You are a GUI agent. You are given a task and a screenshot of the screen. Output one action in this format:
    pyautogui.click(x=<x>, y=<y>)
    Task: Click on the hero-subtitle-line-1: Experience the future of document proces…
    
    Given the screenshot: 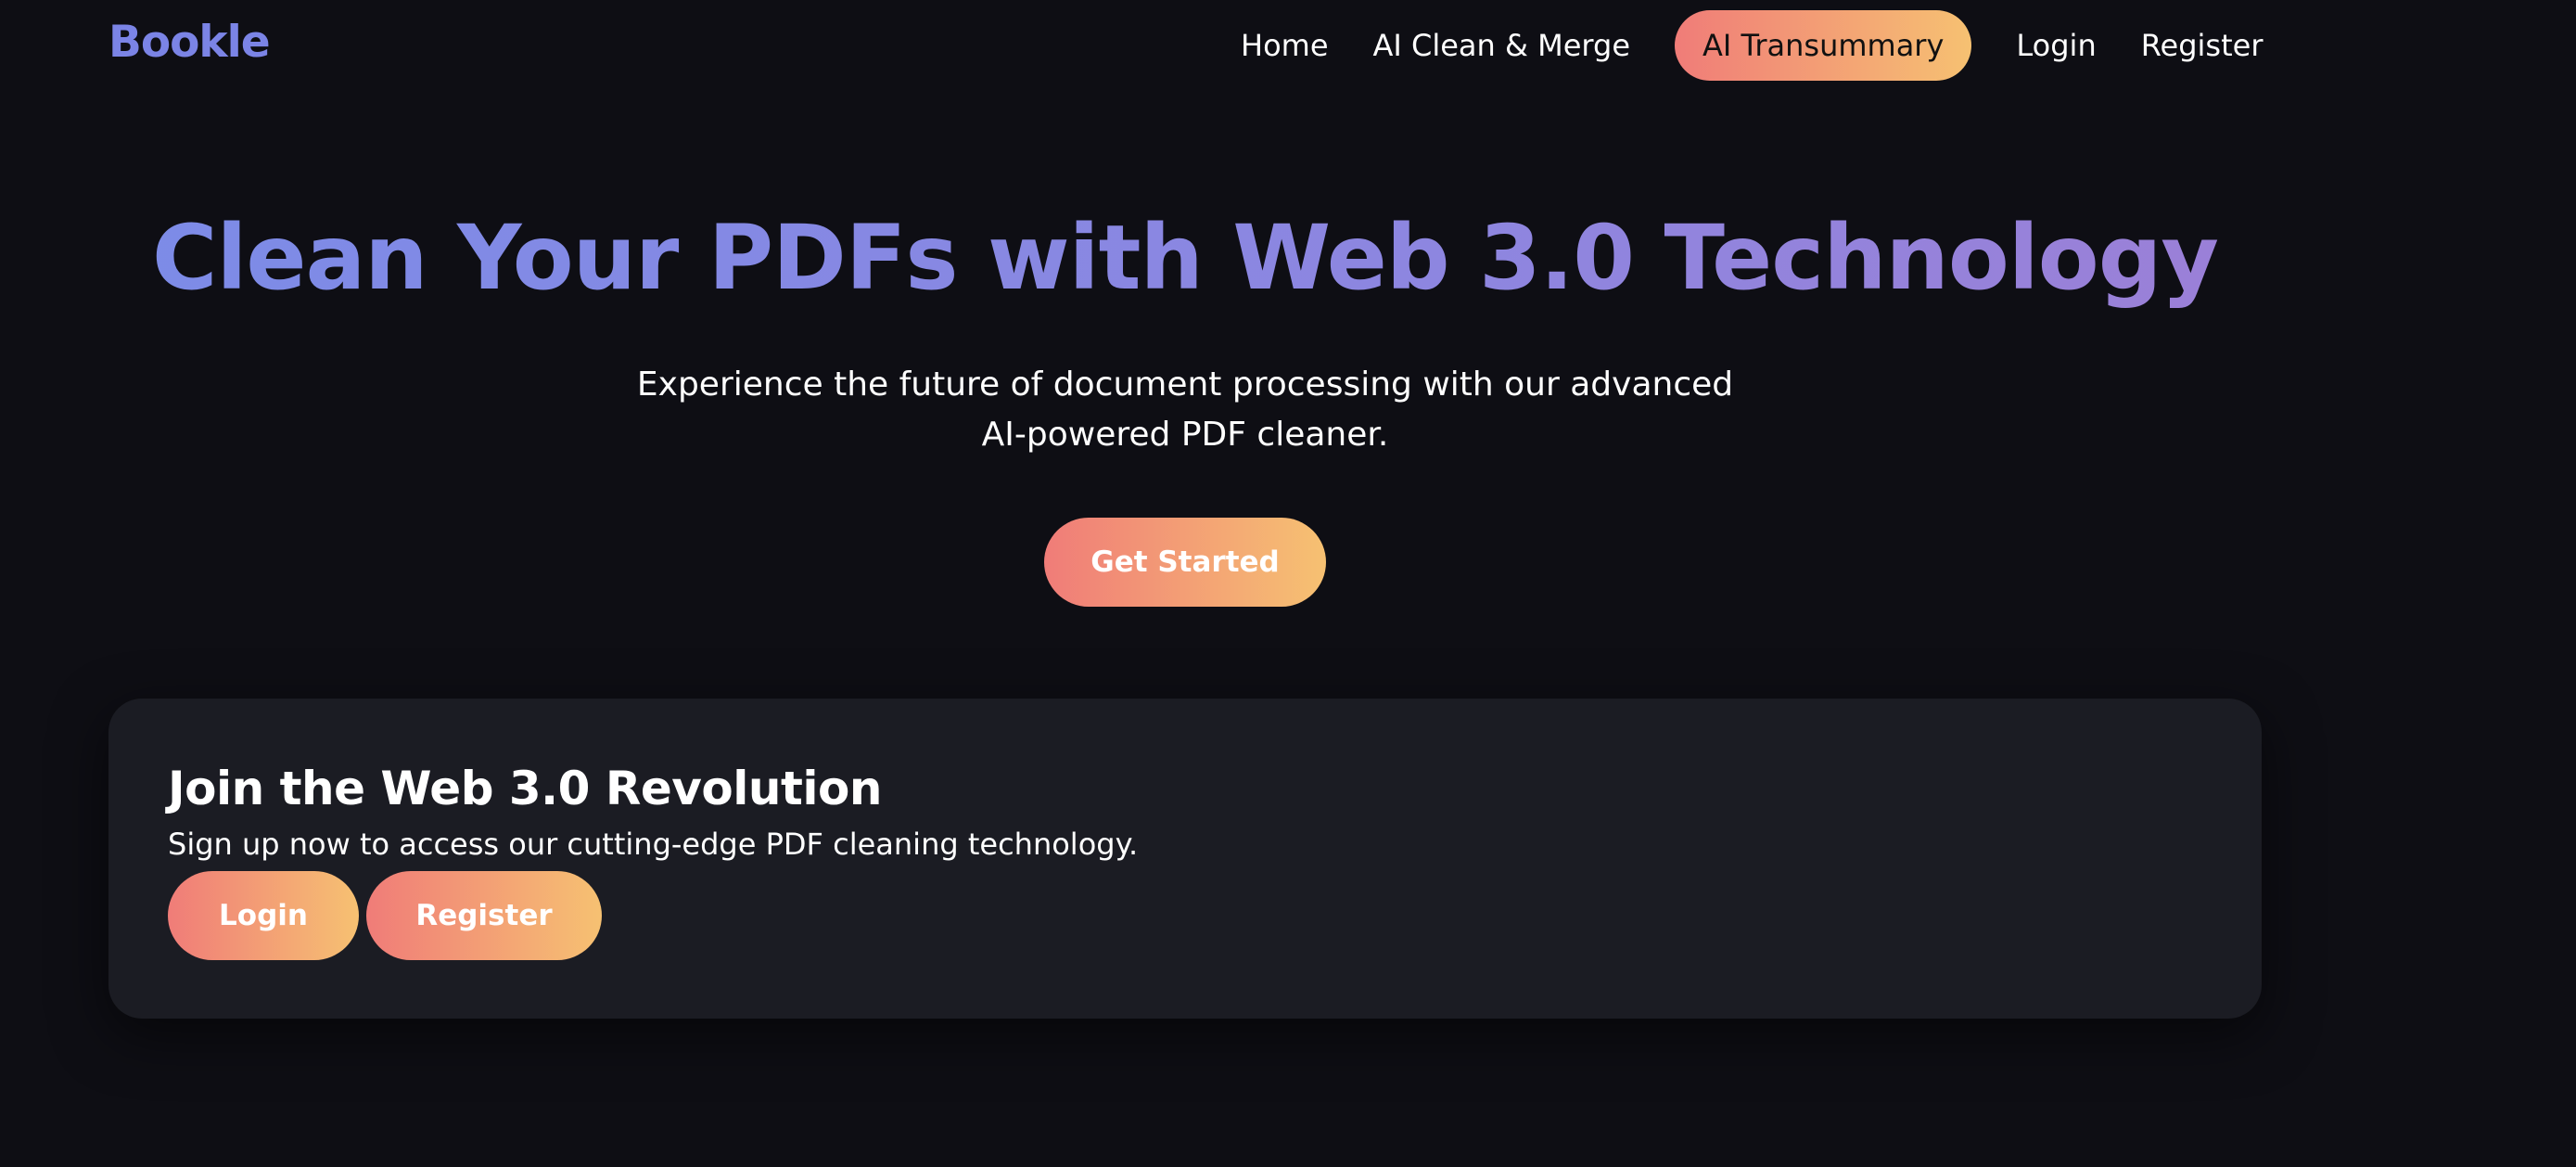 What is the action you would take?
    pyautogui.click(x=1185, y=384)
    